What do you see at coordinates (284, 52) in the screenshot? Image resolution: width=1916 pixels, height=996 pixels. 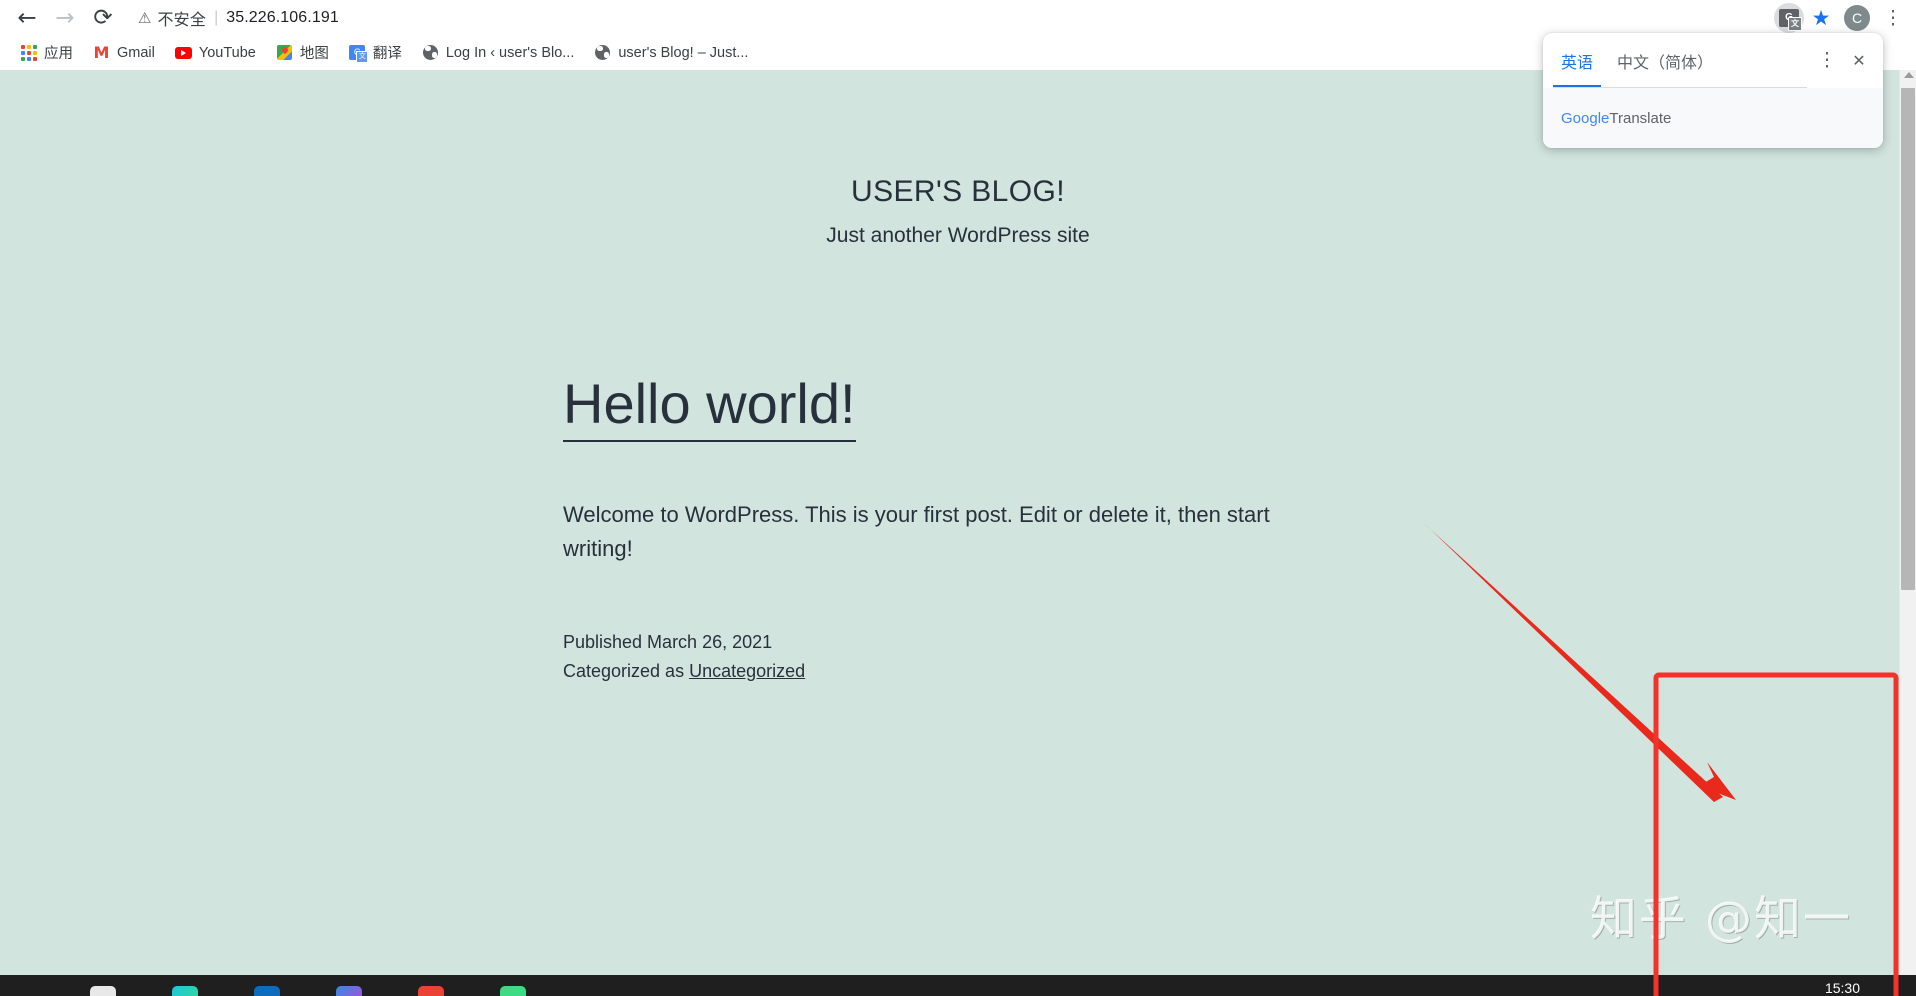 I see `google-maps-icon` at bounding box center [284, 52].